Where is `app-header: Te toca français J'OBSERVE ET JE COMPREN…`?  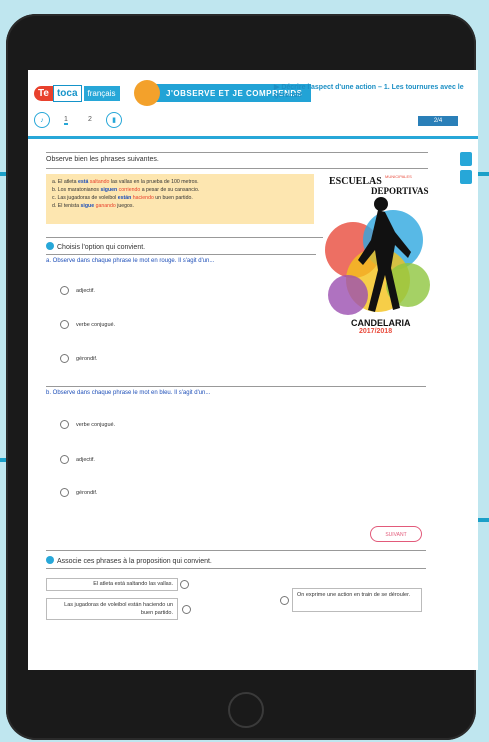 app-header: Te toca français J'OBSERVE ET JE COMPREN… is located at coordinates (253, 93).